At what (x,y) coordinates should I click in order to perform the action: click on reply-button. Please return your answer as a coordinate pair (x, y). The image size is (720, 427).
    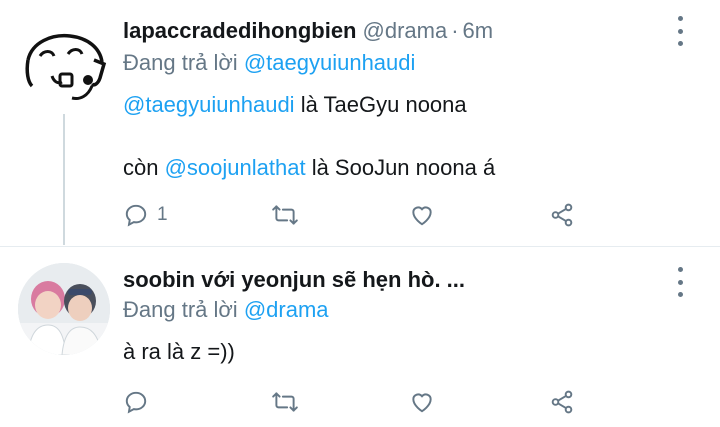
    Looking at the image, I should click on (136, 402).